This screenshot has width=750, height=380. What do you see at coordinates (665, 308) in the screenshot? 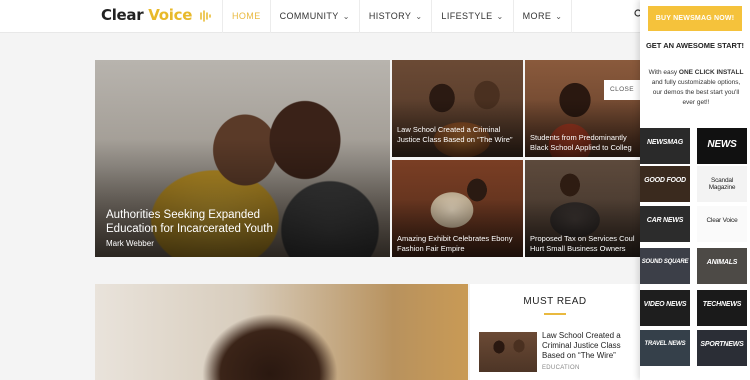
I see `demo-video-news: VIDEO NEWS` at bounding box center [665, 308].